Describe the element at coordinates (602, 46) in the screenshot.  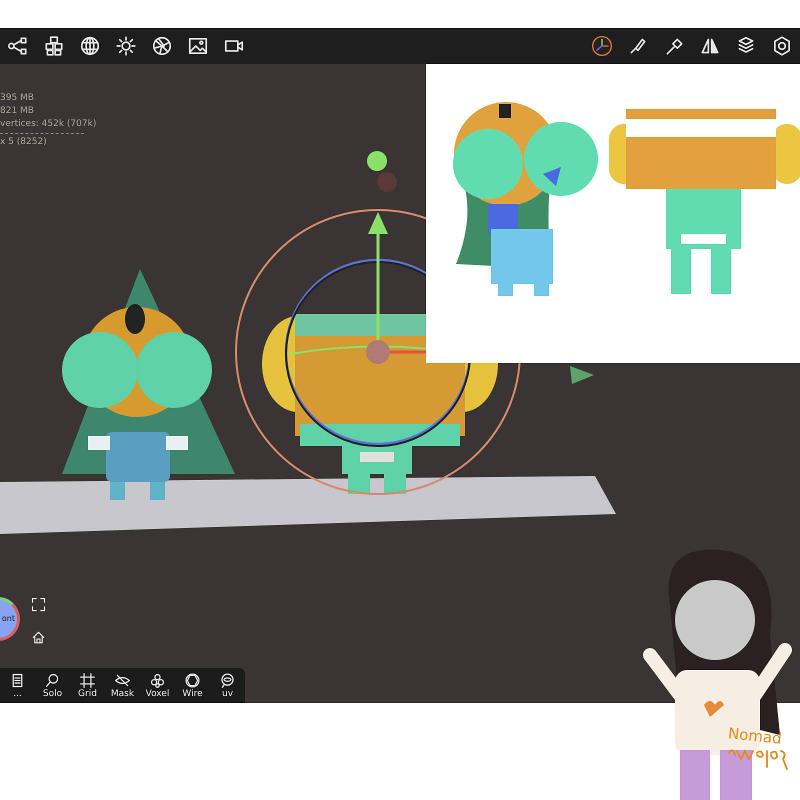
I see `gizmo-orb-icon` at that location.